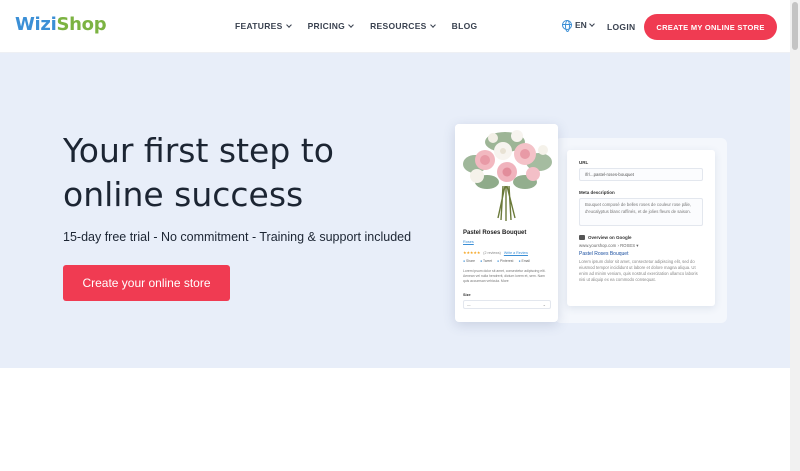 The image size is (800, 471). I want to click on hero-title: Your first step to online success, so click(198, 172).